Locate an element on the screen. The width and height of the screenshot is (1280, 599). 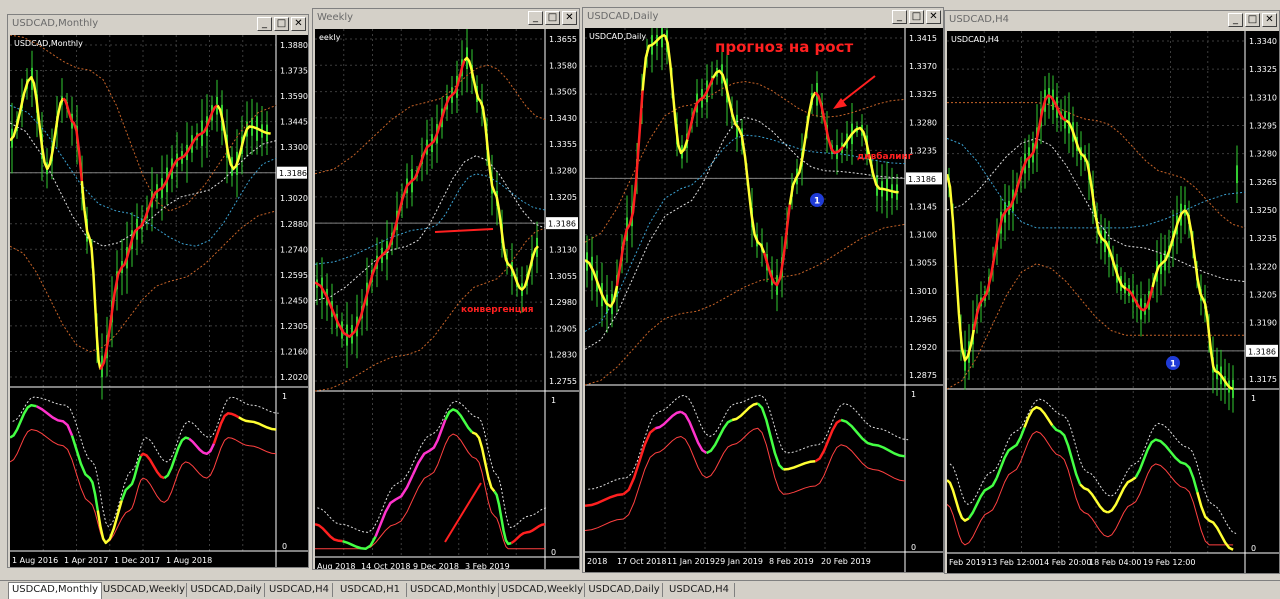
date-tick-label: 3 Feb 2019 is located at coordinates (487, 565).